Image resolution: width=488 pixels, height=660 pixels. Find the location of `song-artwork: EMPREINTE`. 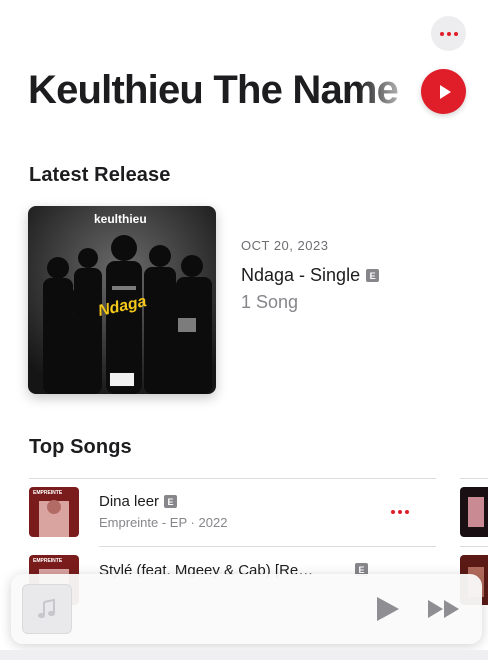

song-artwork: EMPREINTE is located at coordinates (54, 512).